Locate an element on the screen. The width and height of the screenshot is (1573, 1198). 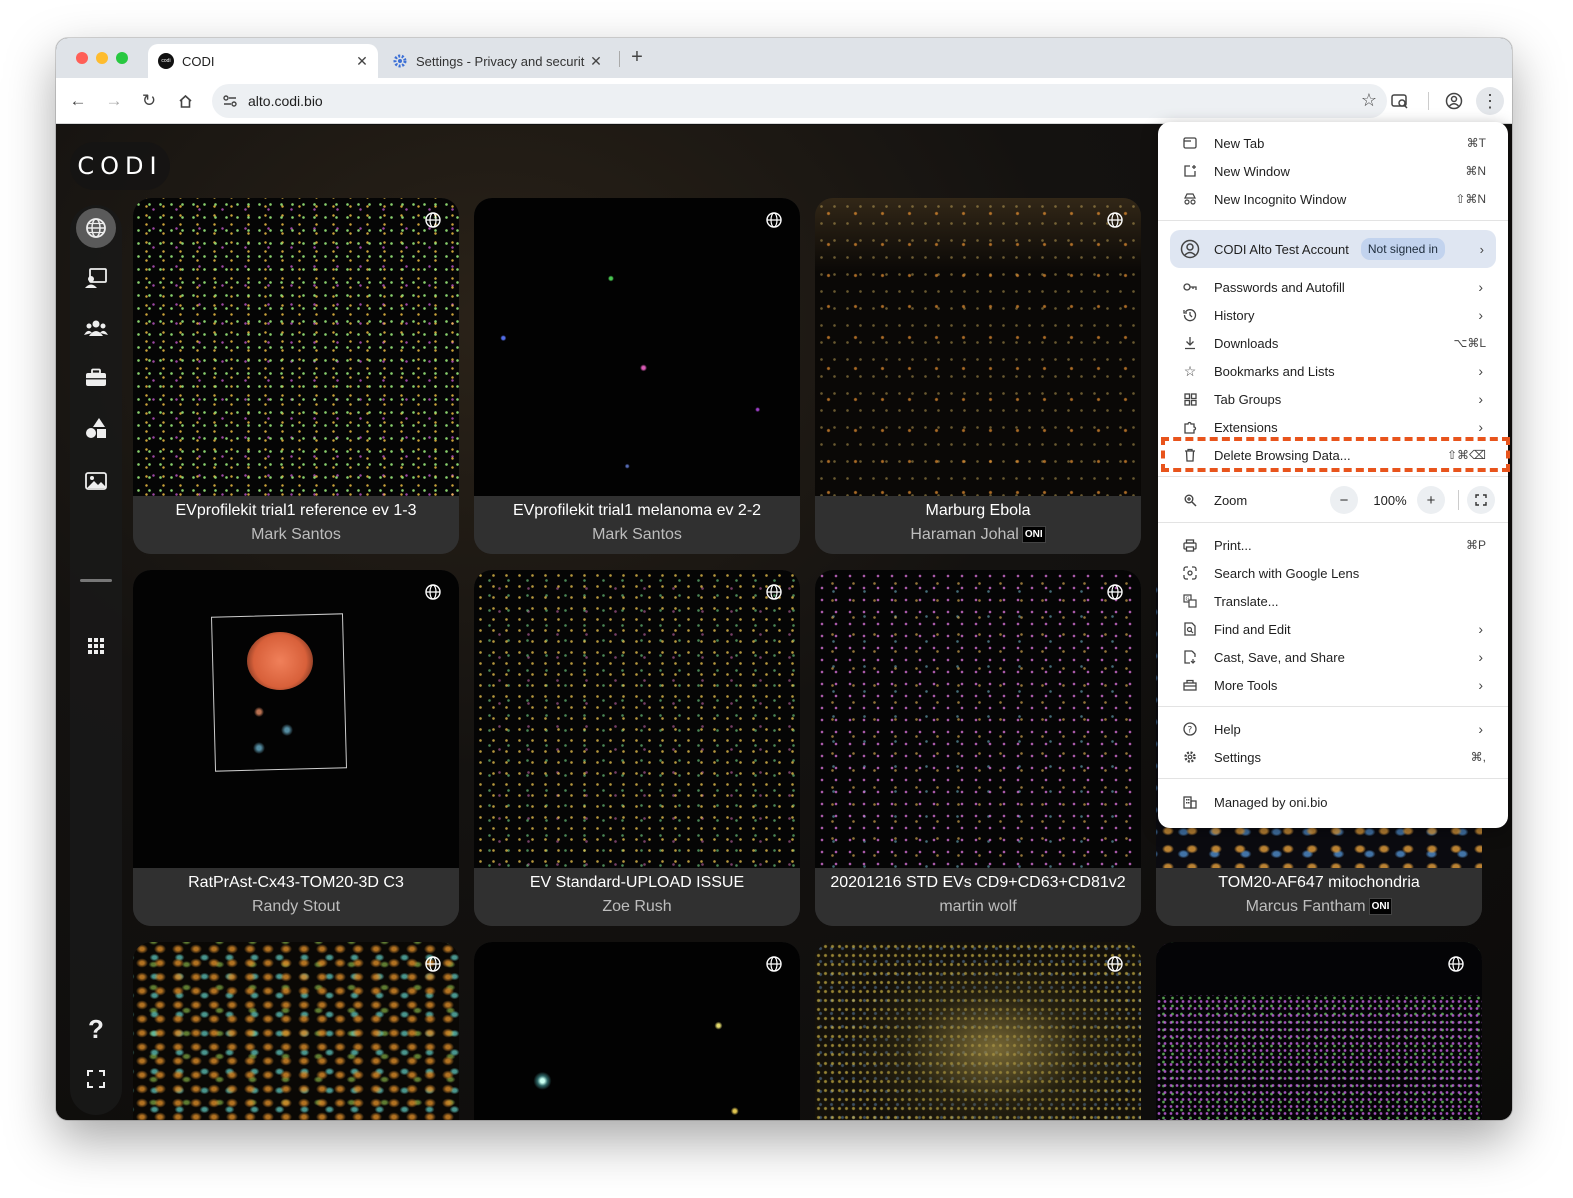
card-author: martin wolf is located at coordinates (978, 906).